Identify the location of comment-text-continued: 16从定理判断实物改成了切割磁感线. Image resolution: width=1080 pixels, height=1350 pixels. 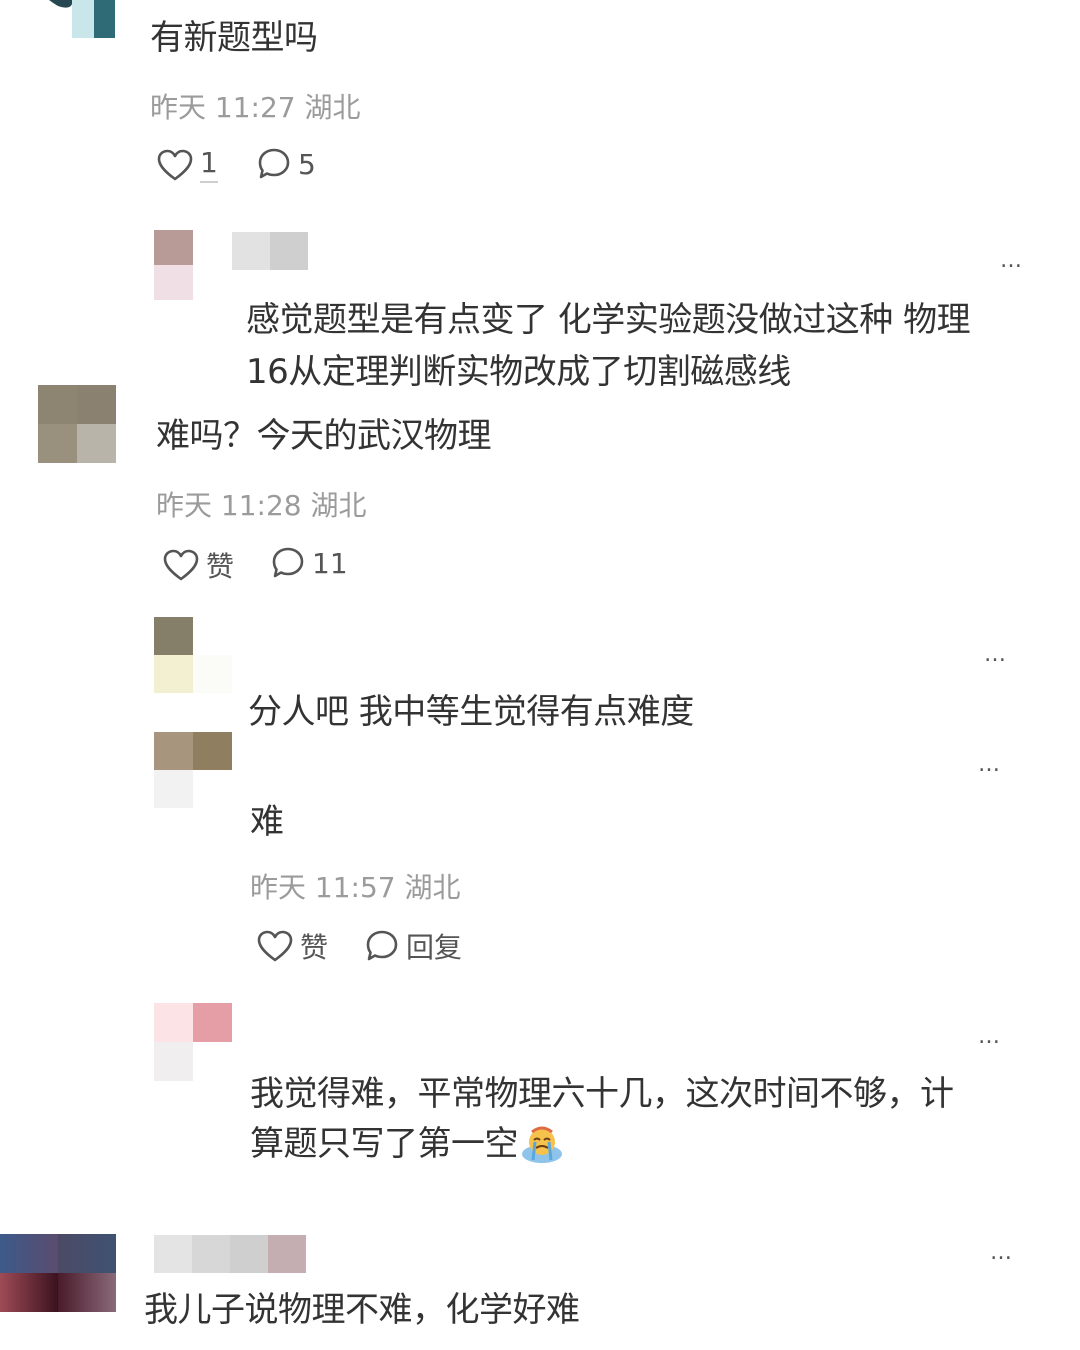
(518, 372).